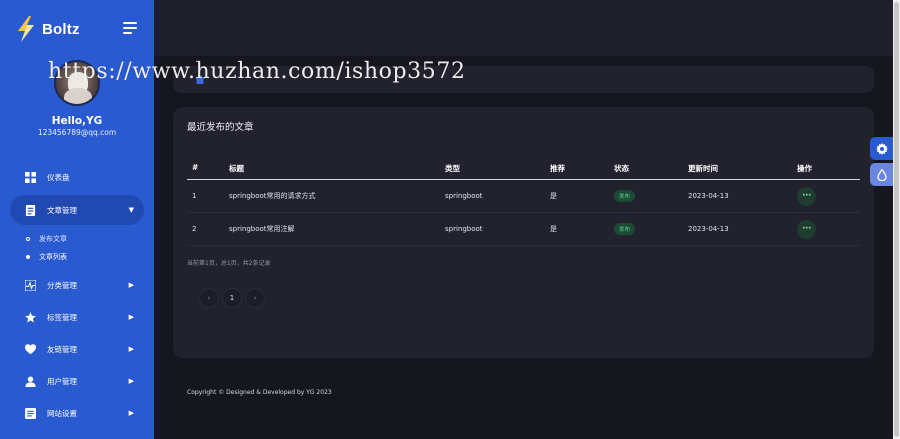 Image resolution: width=900 pixels, height=439 pixels. I want to click on column-header: 操作, so click(804, 168).